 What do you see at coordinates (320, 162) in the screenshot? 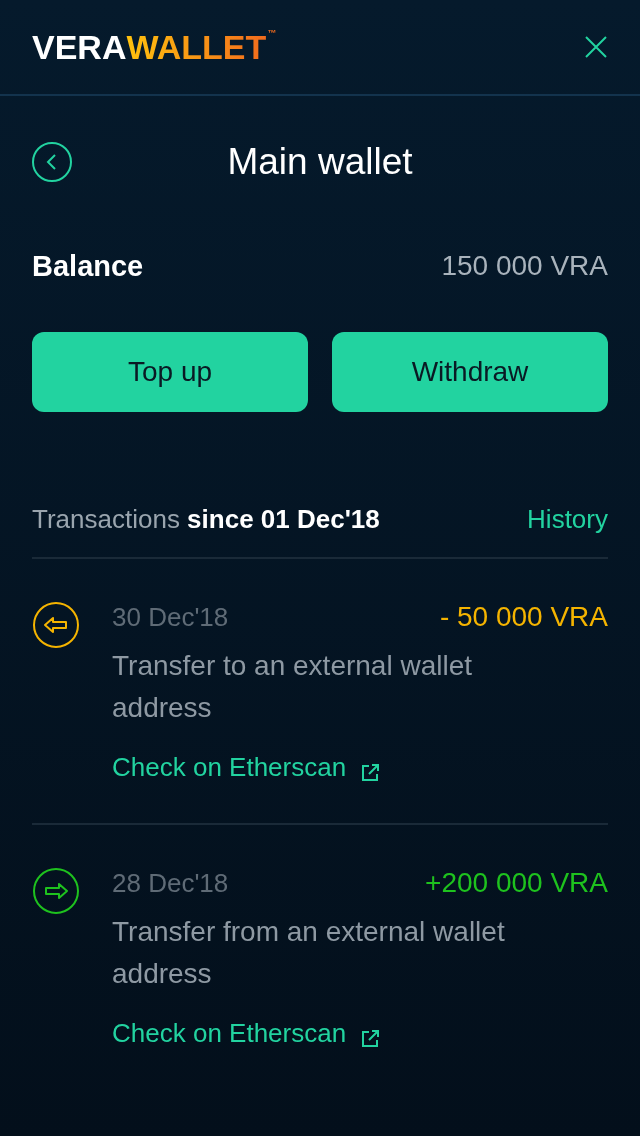
I see `page-title: Main wallet` at bounding box center [320, 162].